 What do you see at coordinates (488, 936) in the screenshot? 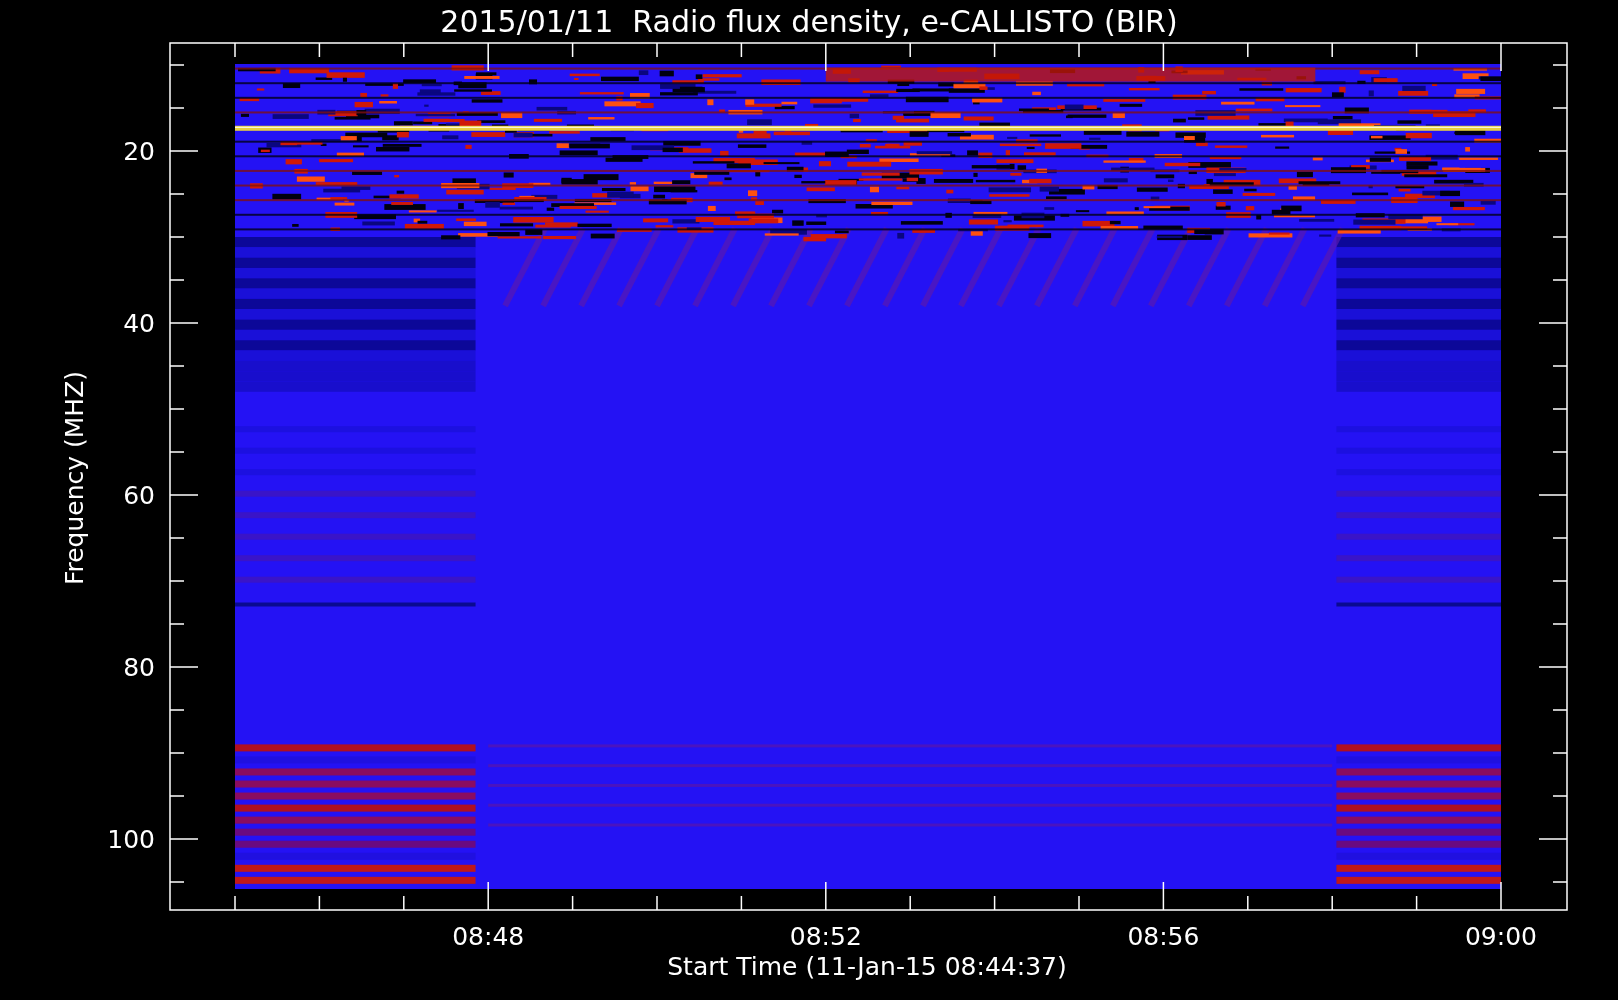
I see `x-tick-label: 08:48` at bounding box center [488, 936].